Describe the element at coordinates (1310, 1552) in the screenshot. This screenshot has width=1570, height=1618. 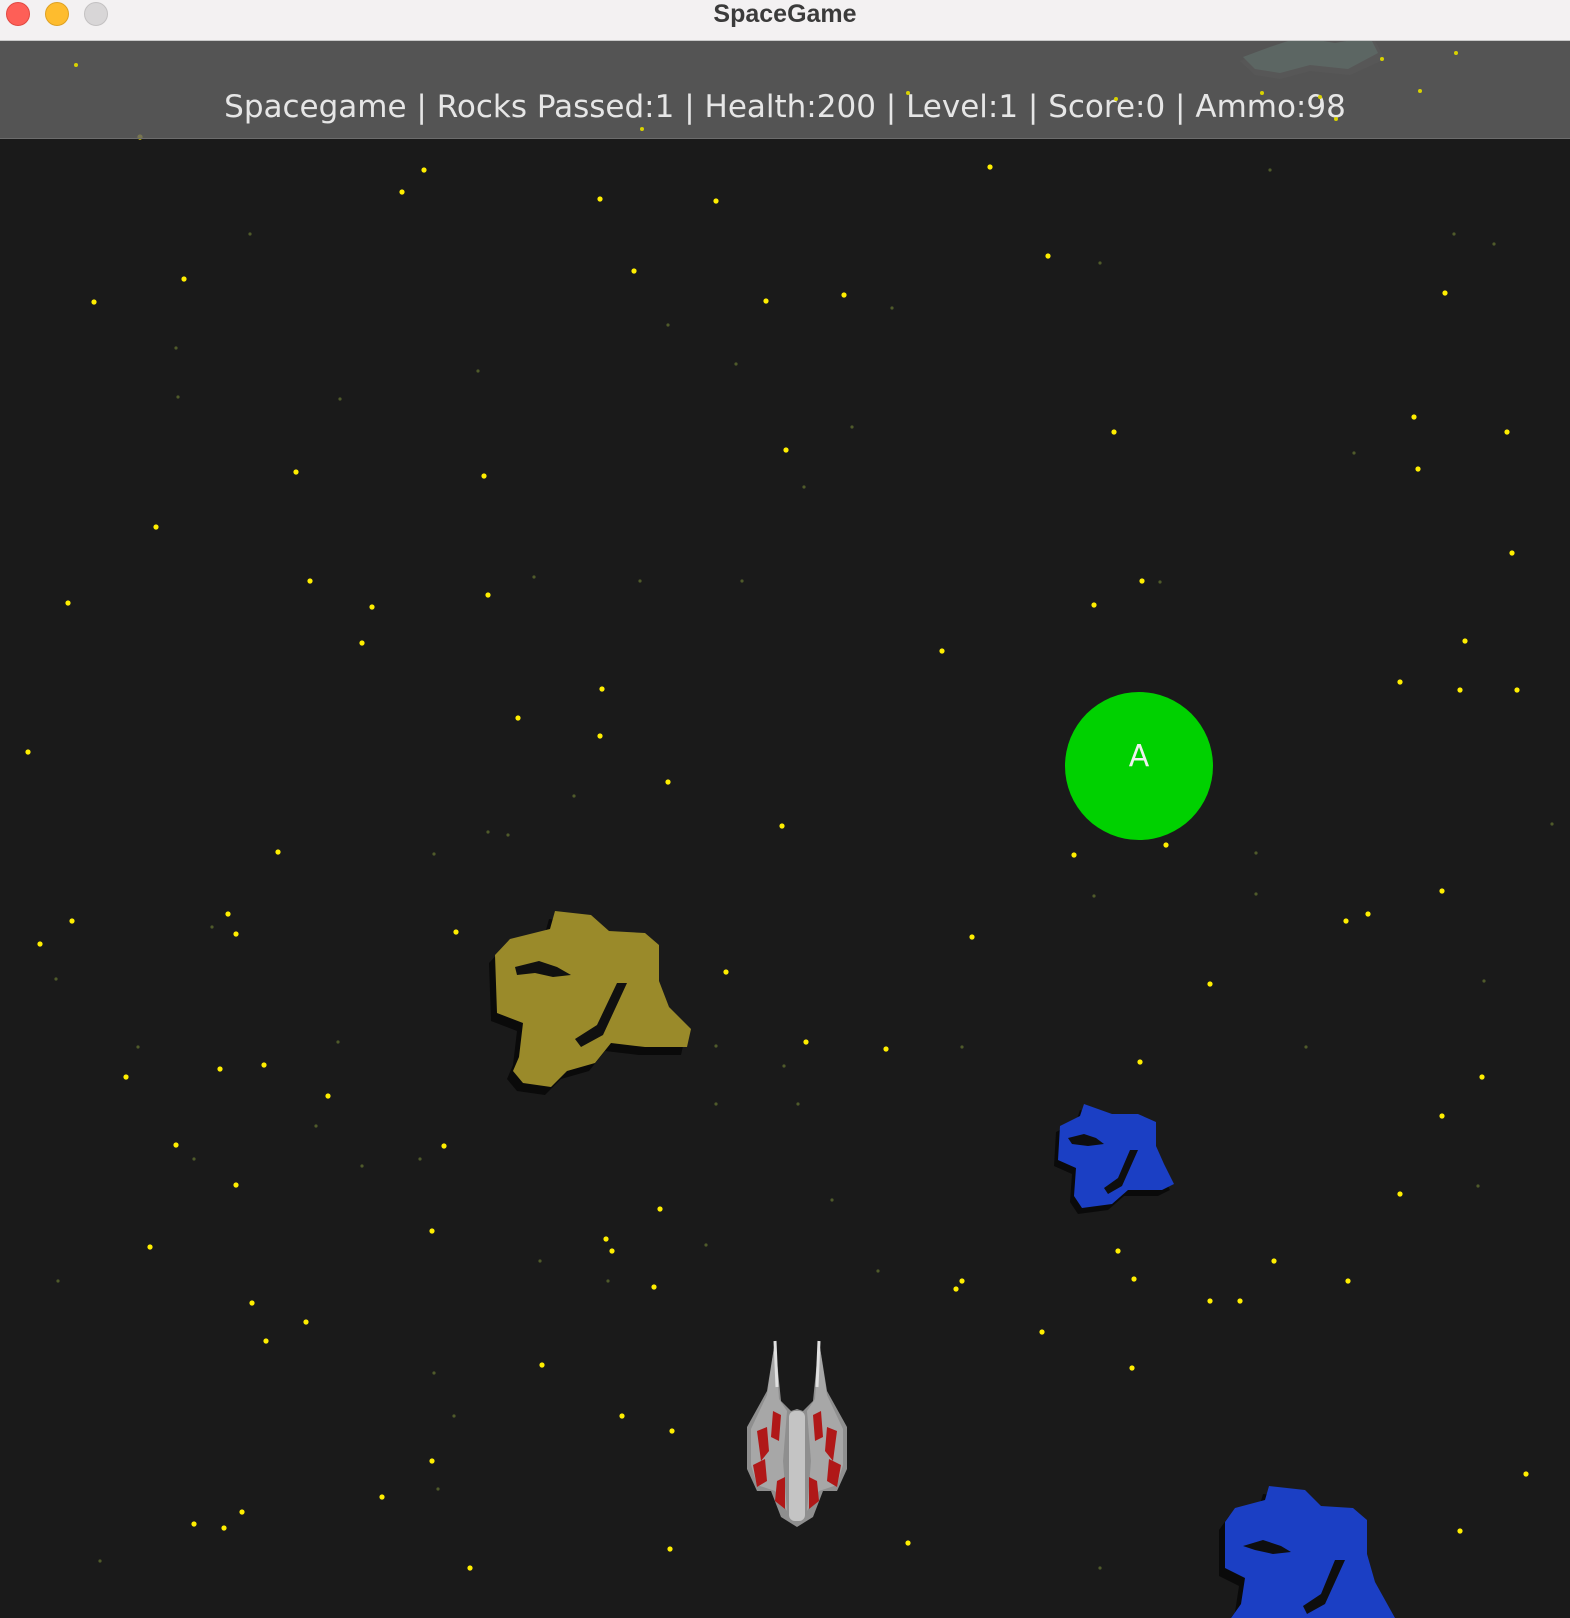
I see `rock-blue-fill` at that location.